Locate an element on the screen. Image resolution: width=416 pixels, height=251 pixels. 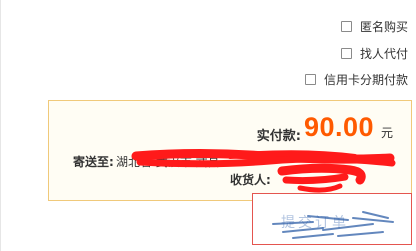
pay-label: 实付款: is located at coordinates (278, 136).